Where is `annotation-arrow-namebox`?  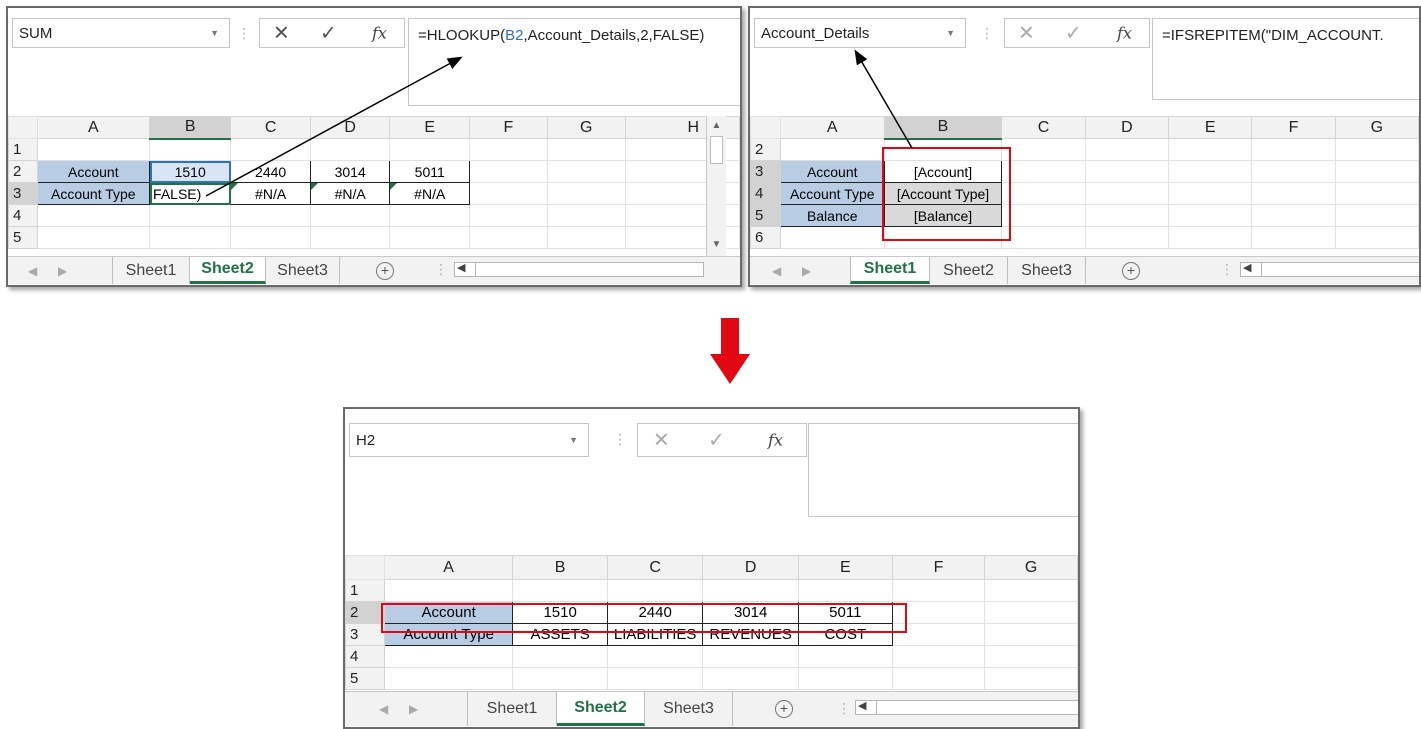
annotation-arrow-namebox is located at coordinates (883, 99).